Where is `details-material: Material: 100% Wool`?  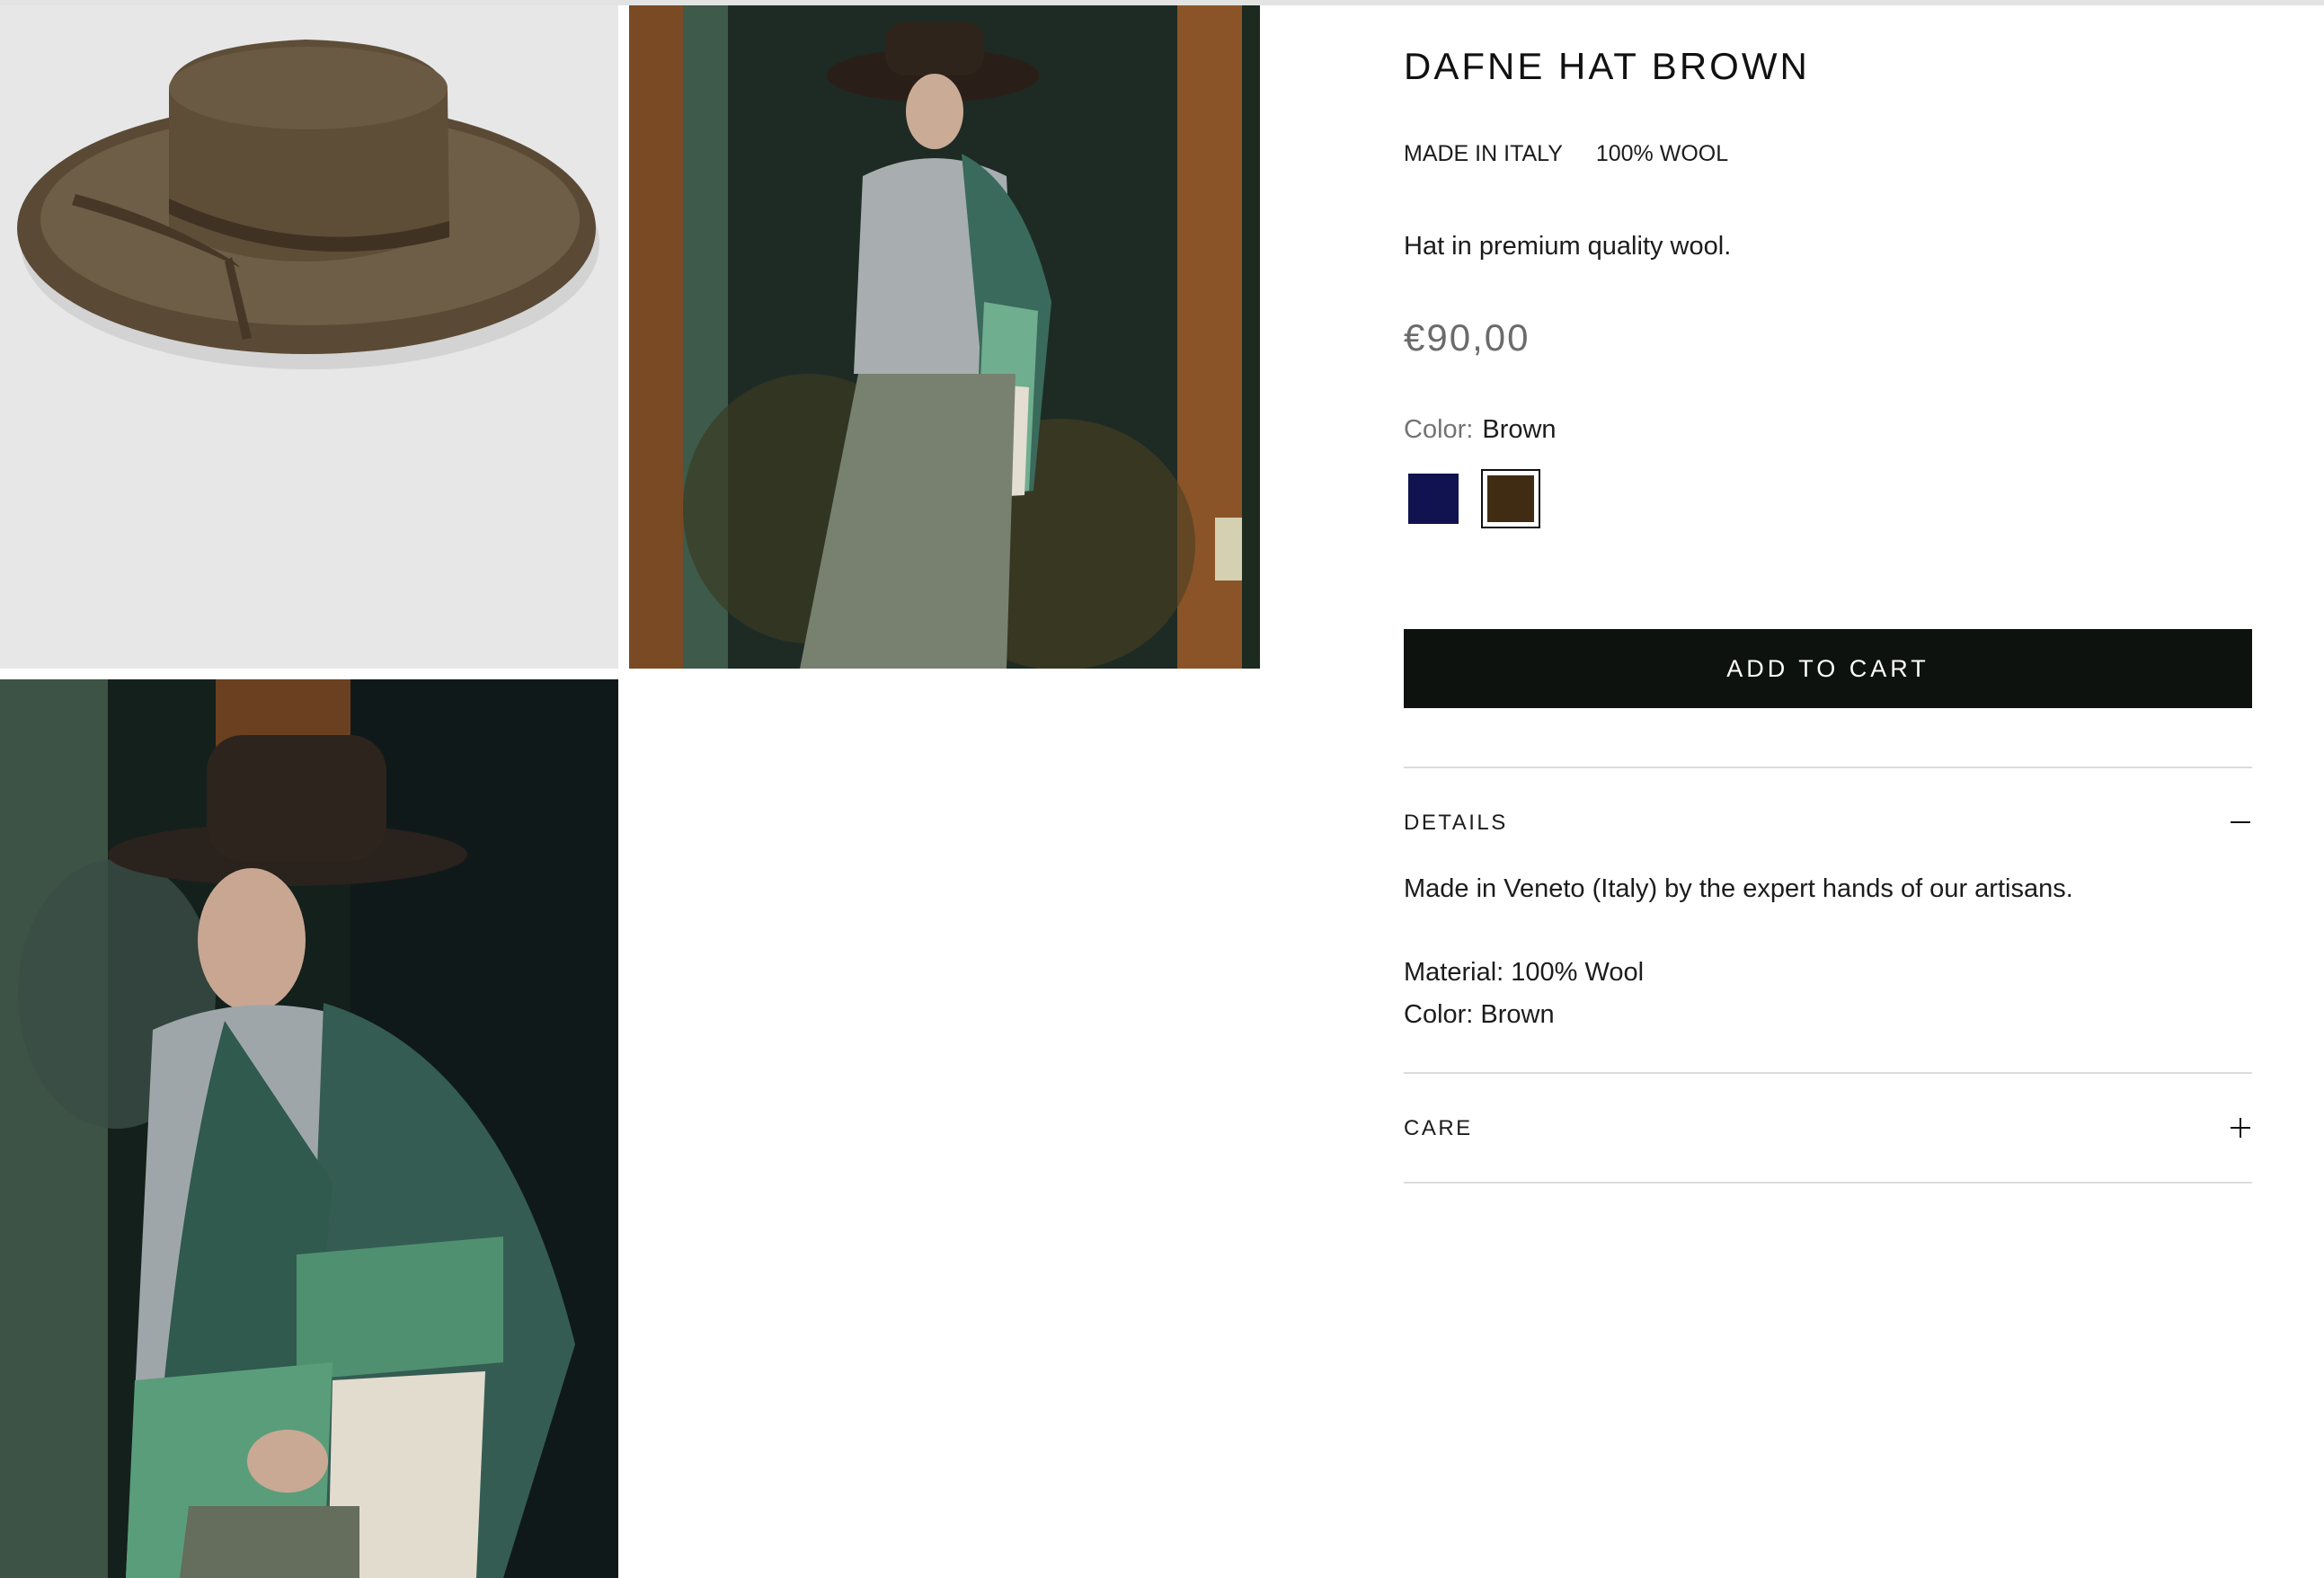 details-material: Material: 100% Wool is located at coordinates (1524, 973).